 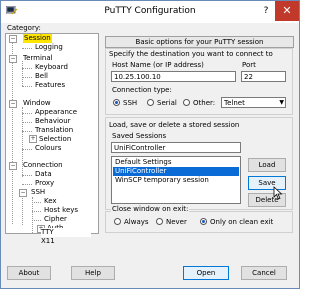 I want to click on tree-item-ssh: SSH, so click(x=38, y=192).